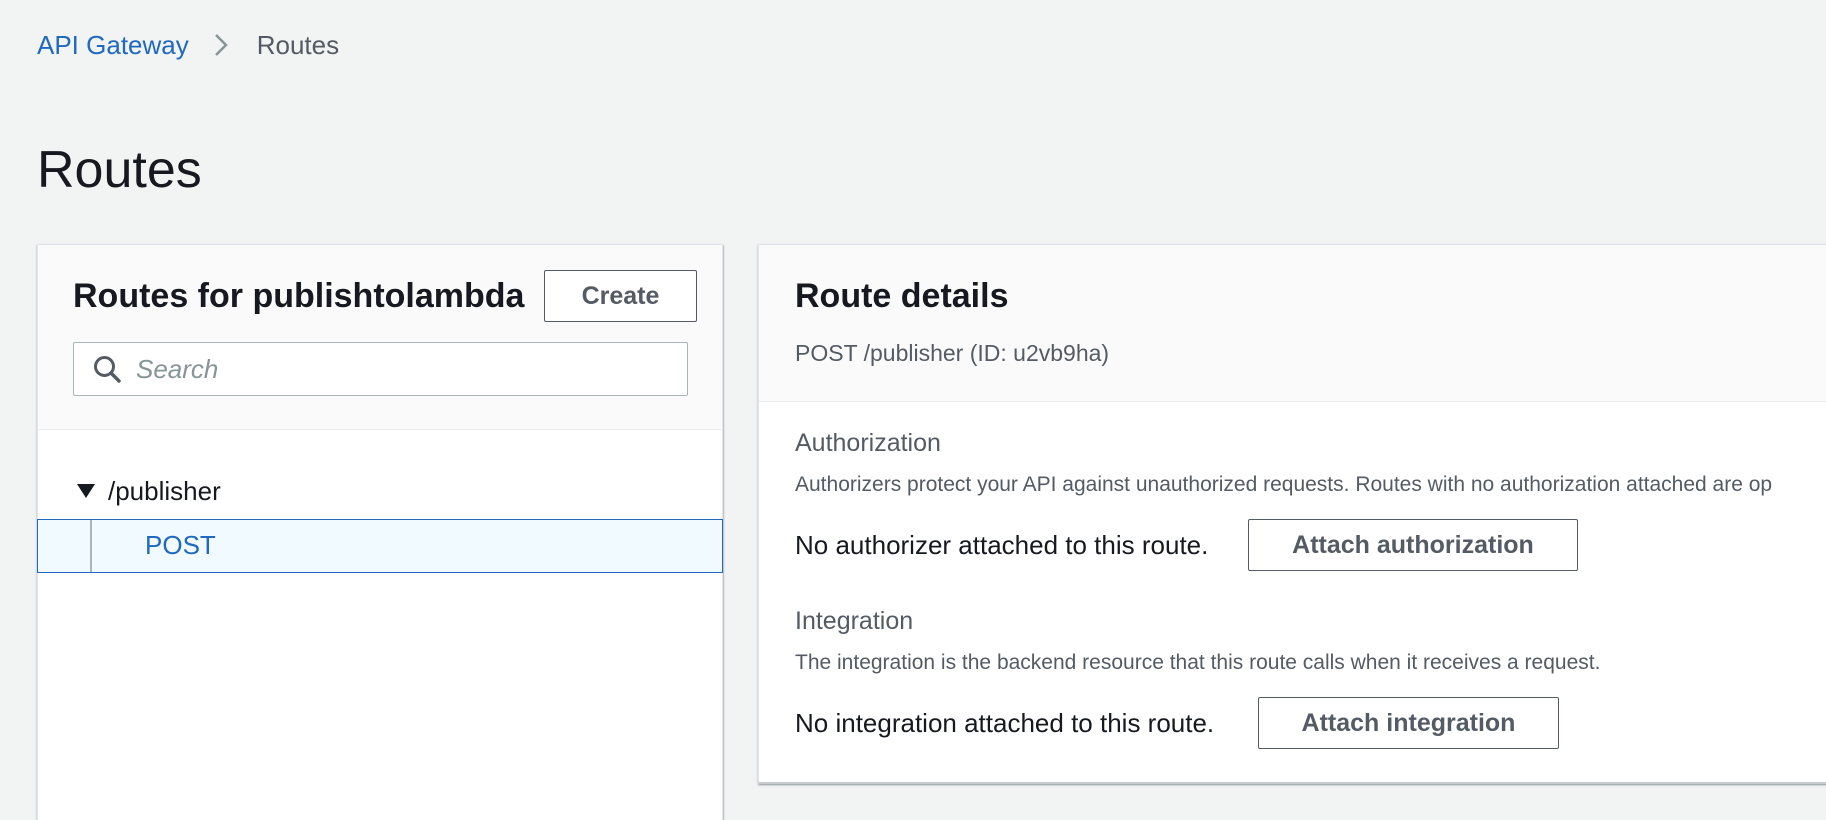  I want to click on breadcrumb-current: Routes, so click(298, 44).